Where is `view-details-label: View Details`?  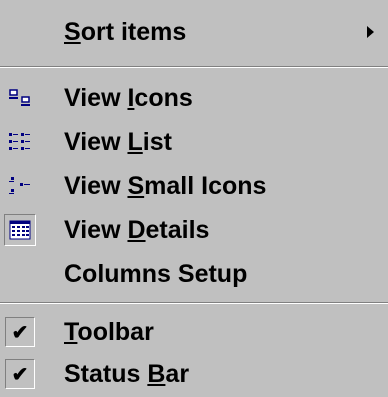
view-details-label: View Details is located at coordinates (137, 229).